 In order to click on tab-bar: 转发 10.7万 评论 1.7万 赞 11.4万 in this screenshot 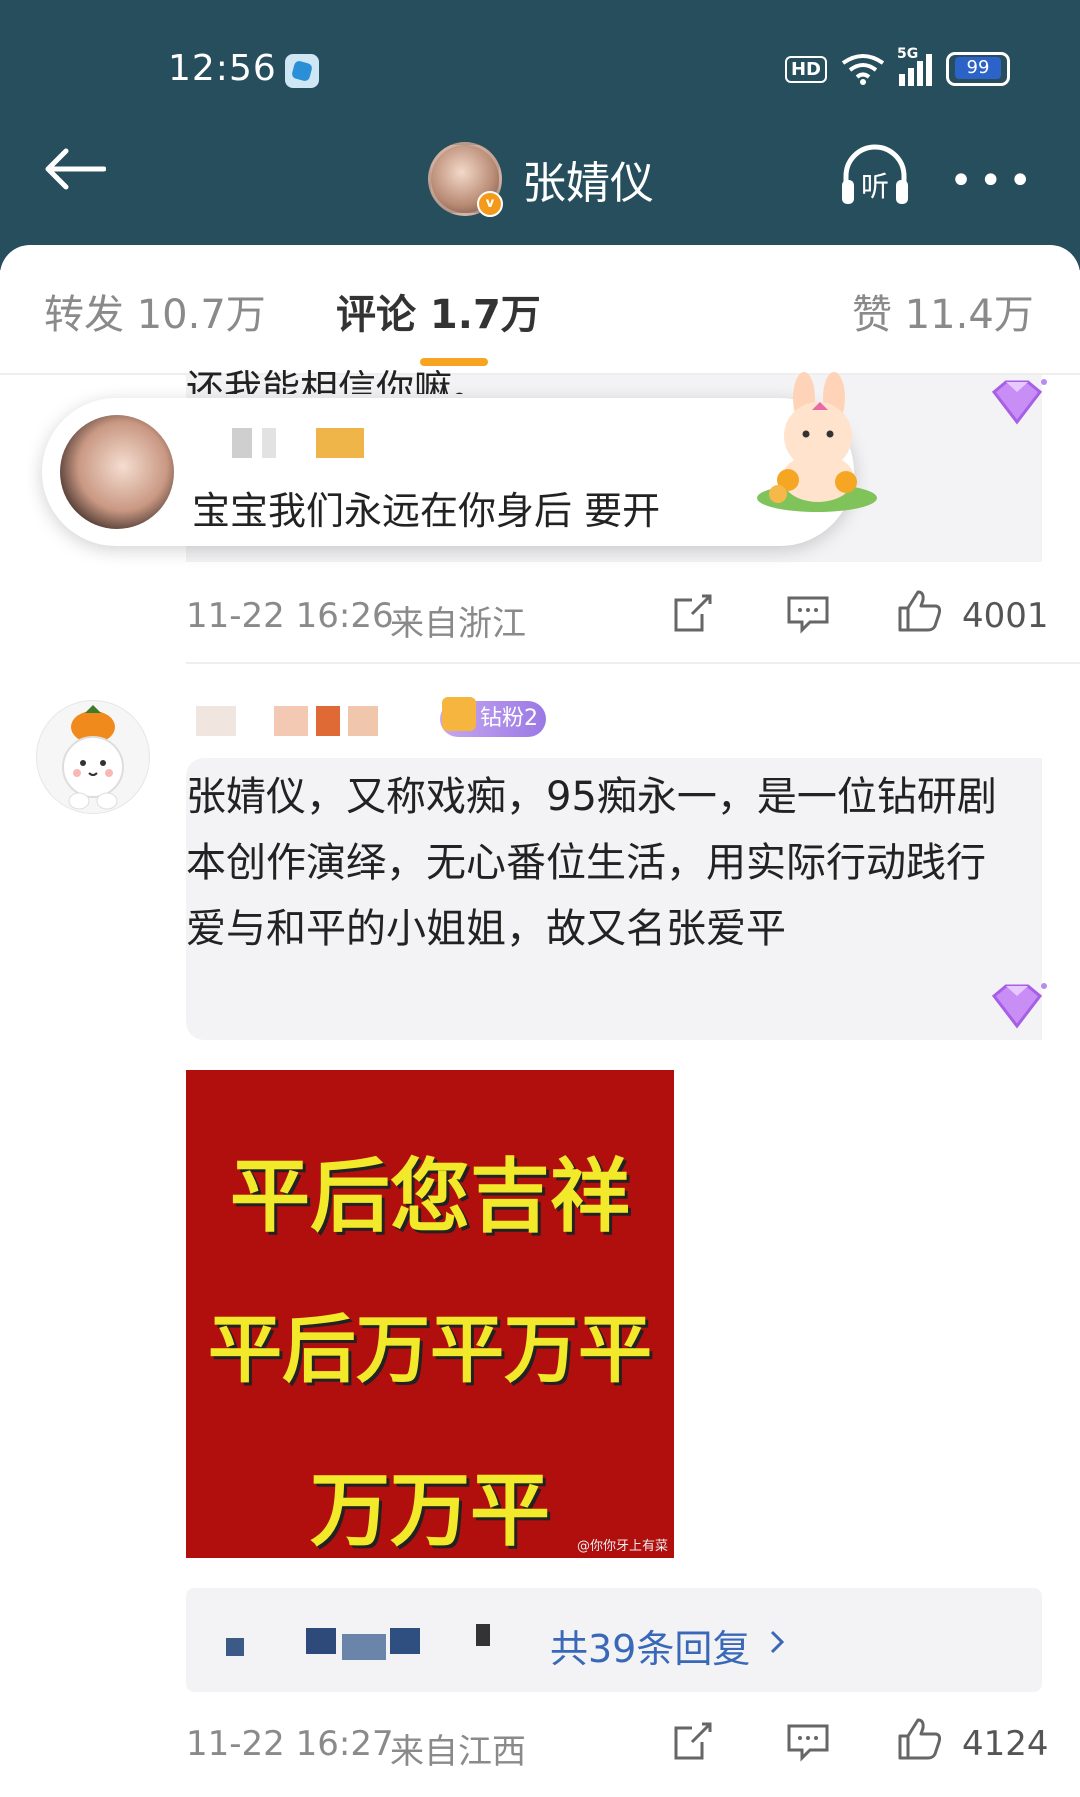, I will do `click(540, 327)`.